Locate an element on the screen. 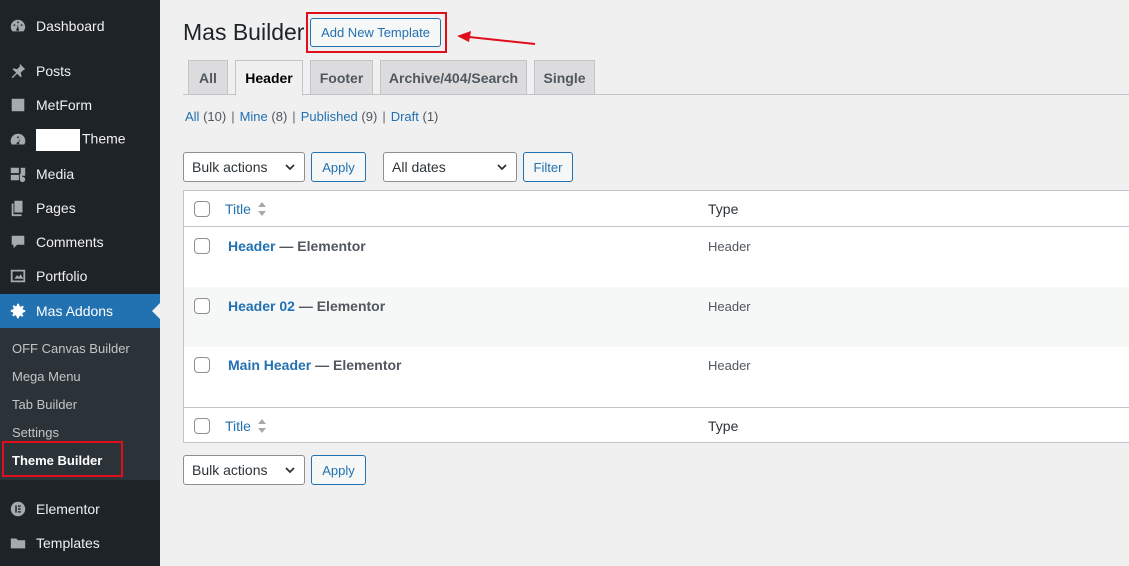 The width and height of the screenshot is (1129, 566). elementor-icon is located at coordinates (18, 509).